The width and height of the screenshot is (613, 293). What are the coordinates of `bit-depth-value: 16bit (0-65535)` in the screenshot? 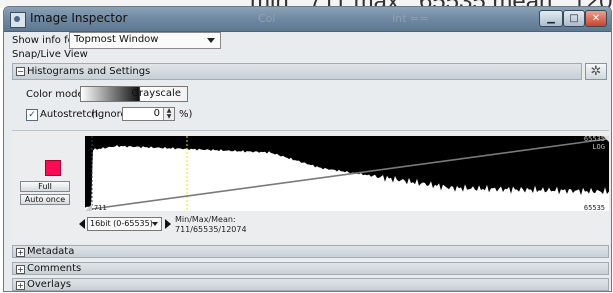 It's located at (121, 223).